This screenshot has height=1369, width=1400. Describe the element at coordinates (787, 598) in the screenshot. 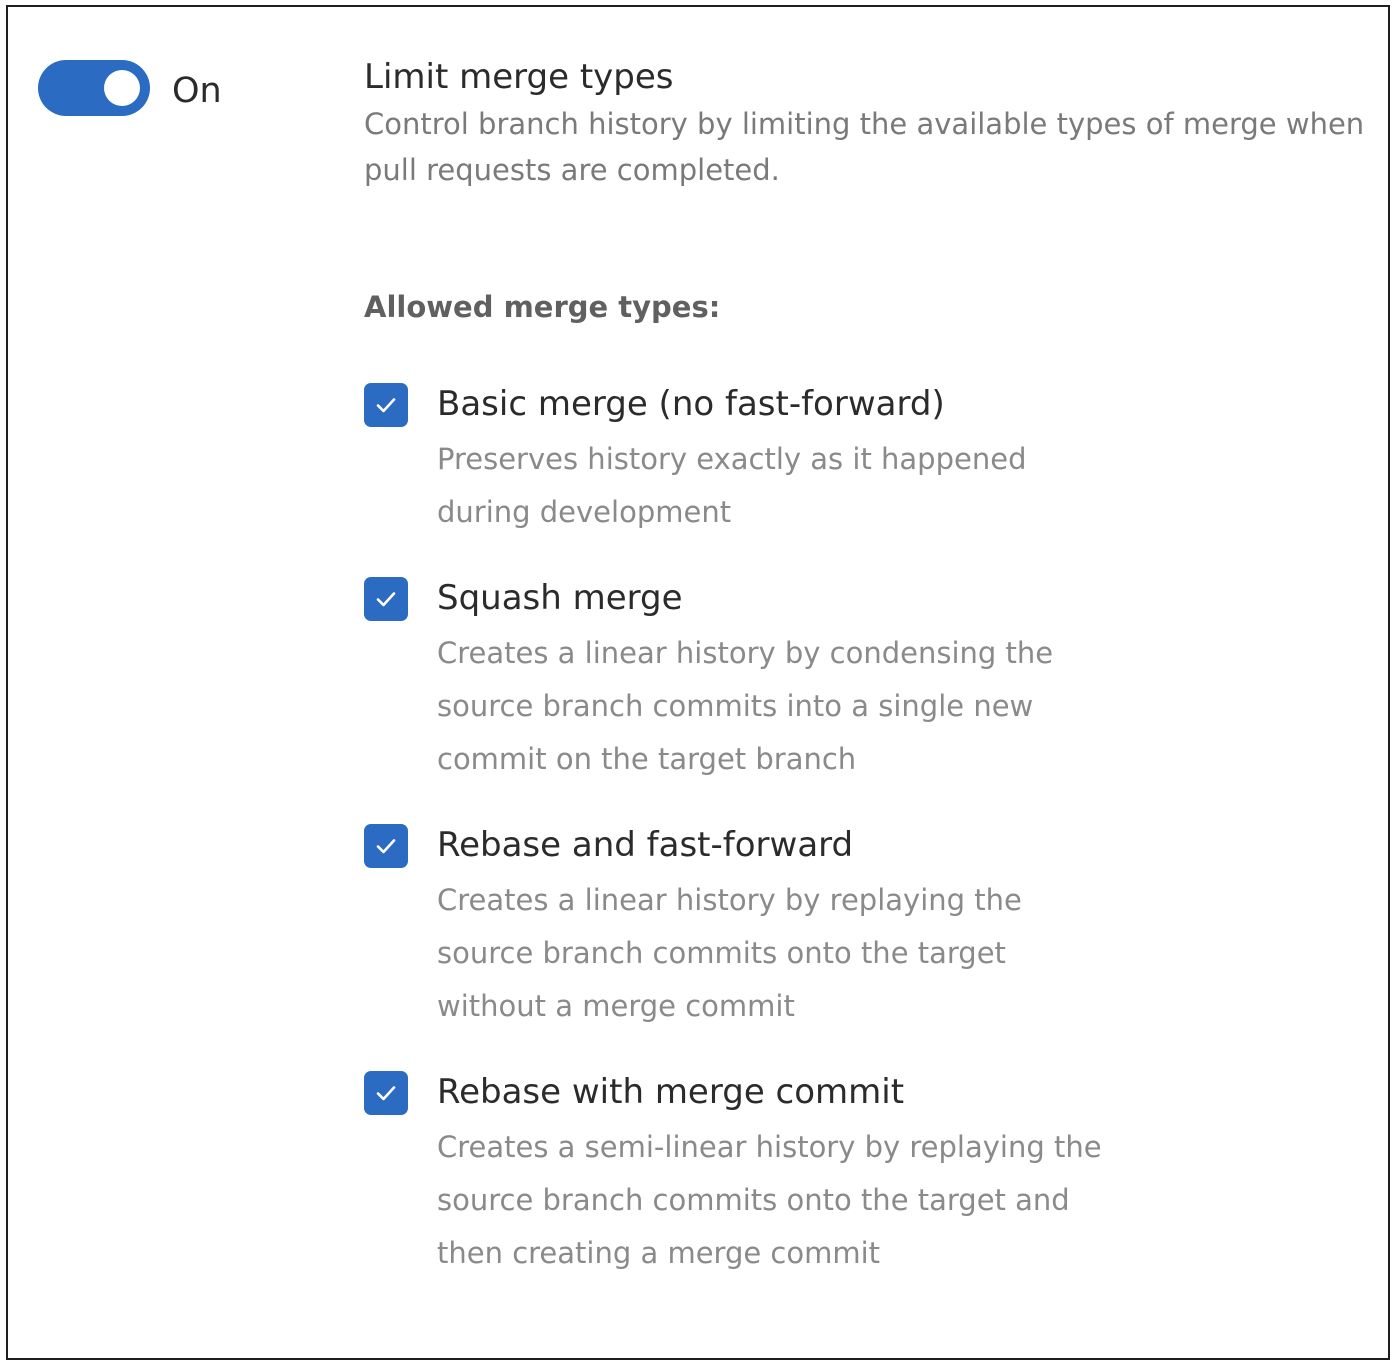

I see `option-title: Squash merge` at that location.